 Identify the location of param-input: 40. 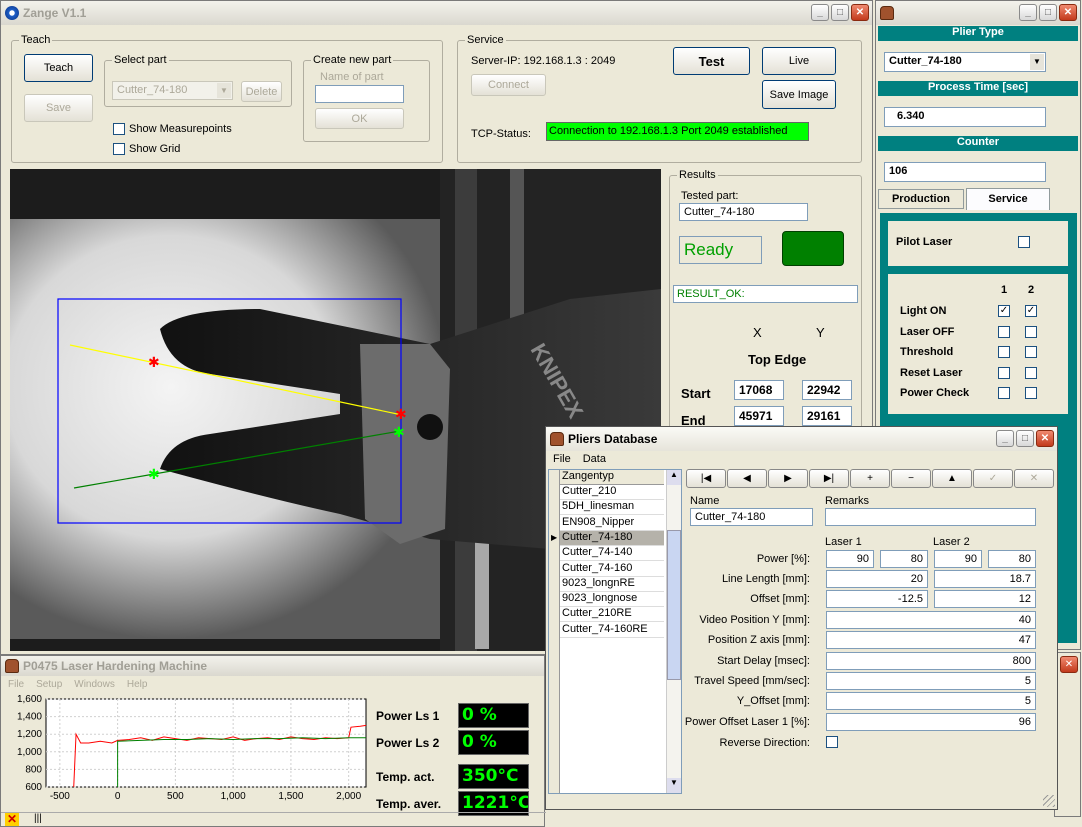
(931, 620).